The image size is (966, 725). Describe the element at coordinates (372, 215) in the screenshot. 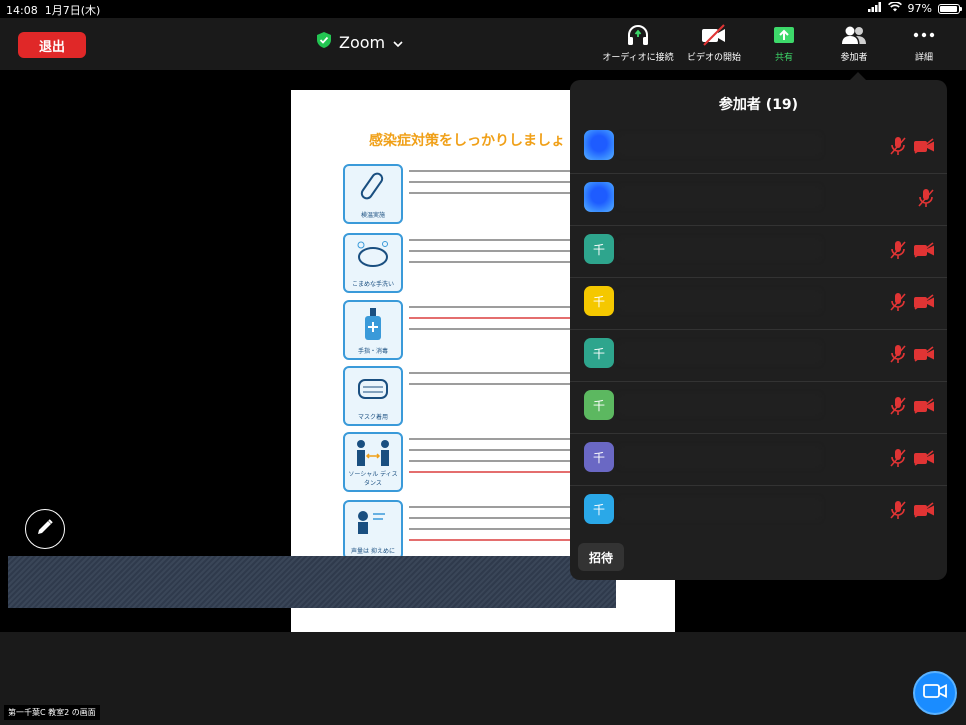

I see `icon-caption: 検温実施` at that location.